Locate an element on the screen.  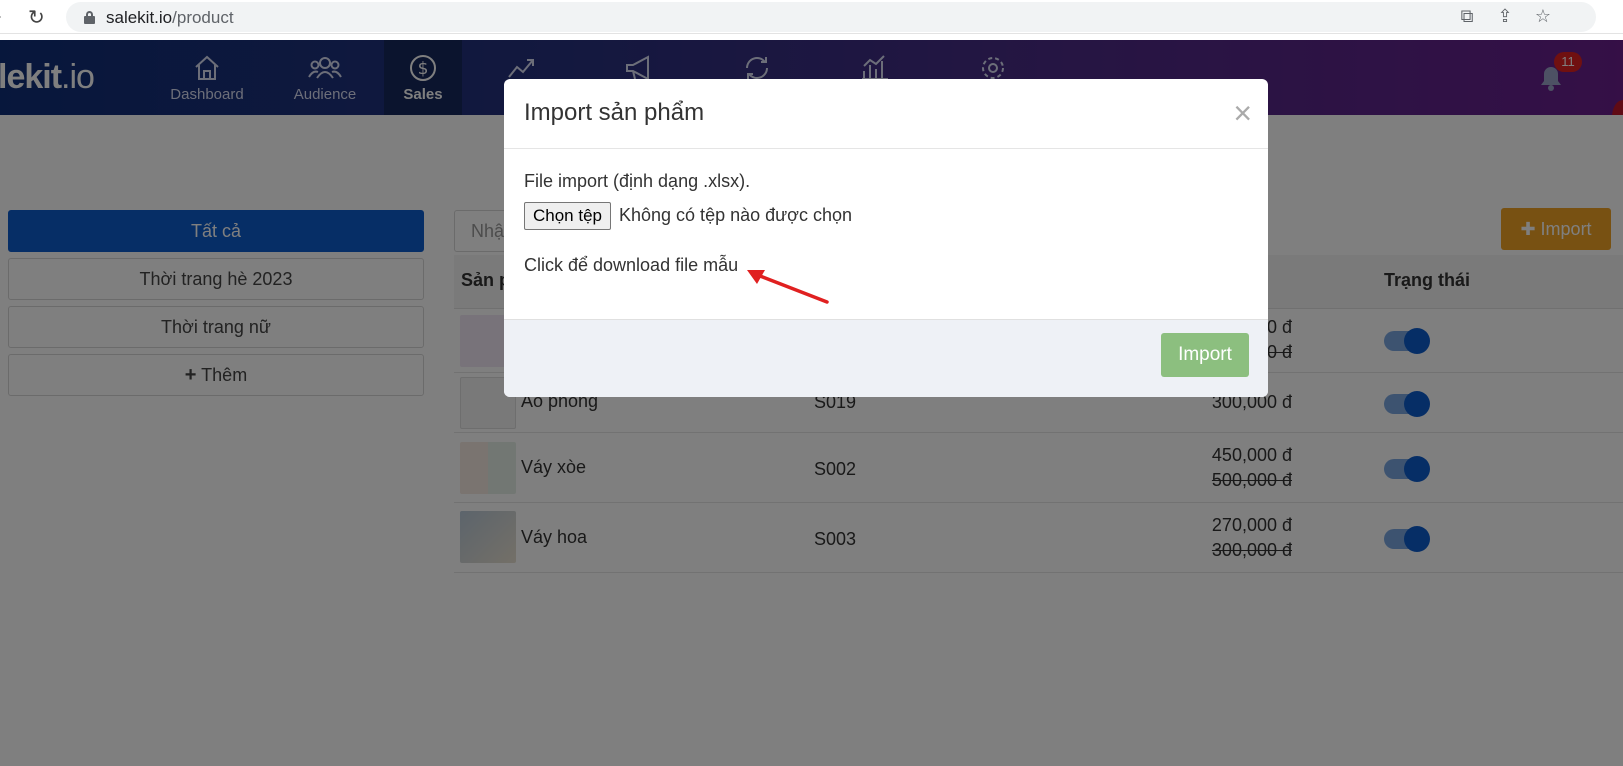
import-submit-button: Import is located at coordinates (1205, 355).